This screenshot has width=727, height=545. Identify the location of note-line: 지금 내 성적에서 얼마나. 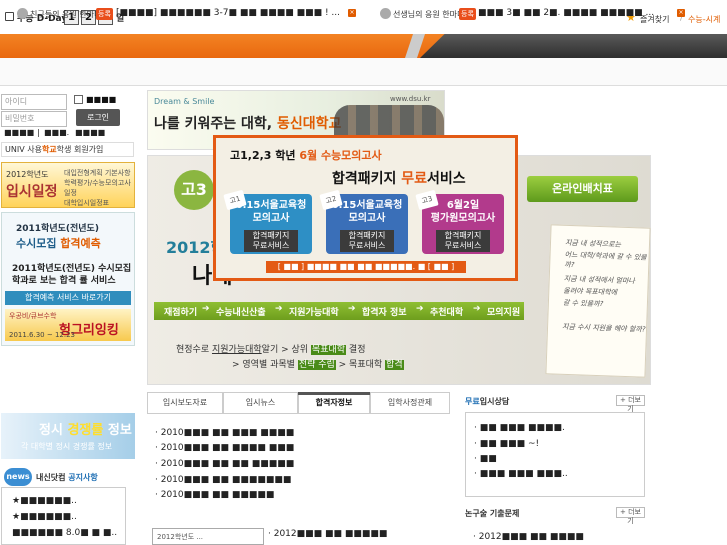
(599, 280).